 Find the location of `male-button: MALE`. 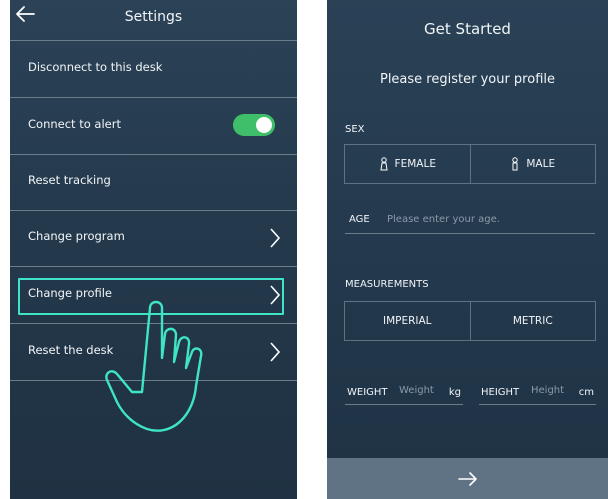

male-button: MALE is located at coordinates (532, 164).